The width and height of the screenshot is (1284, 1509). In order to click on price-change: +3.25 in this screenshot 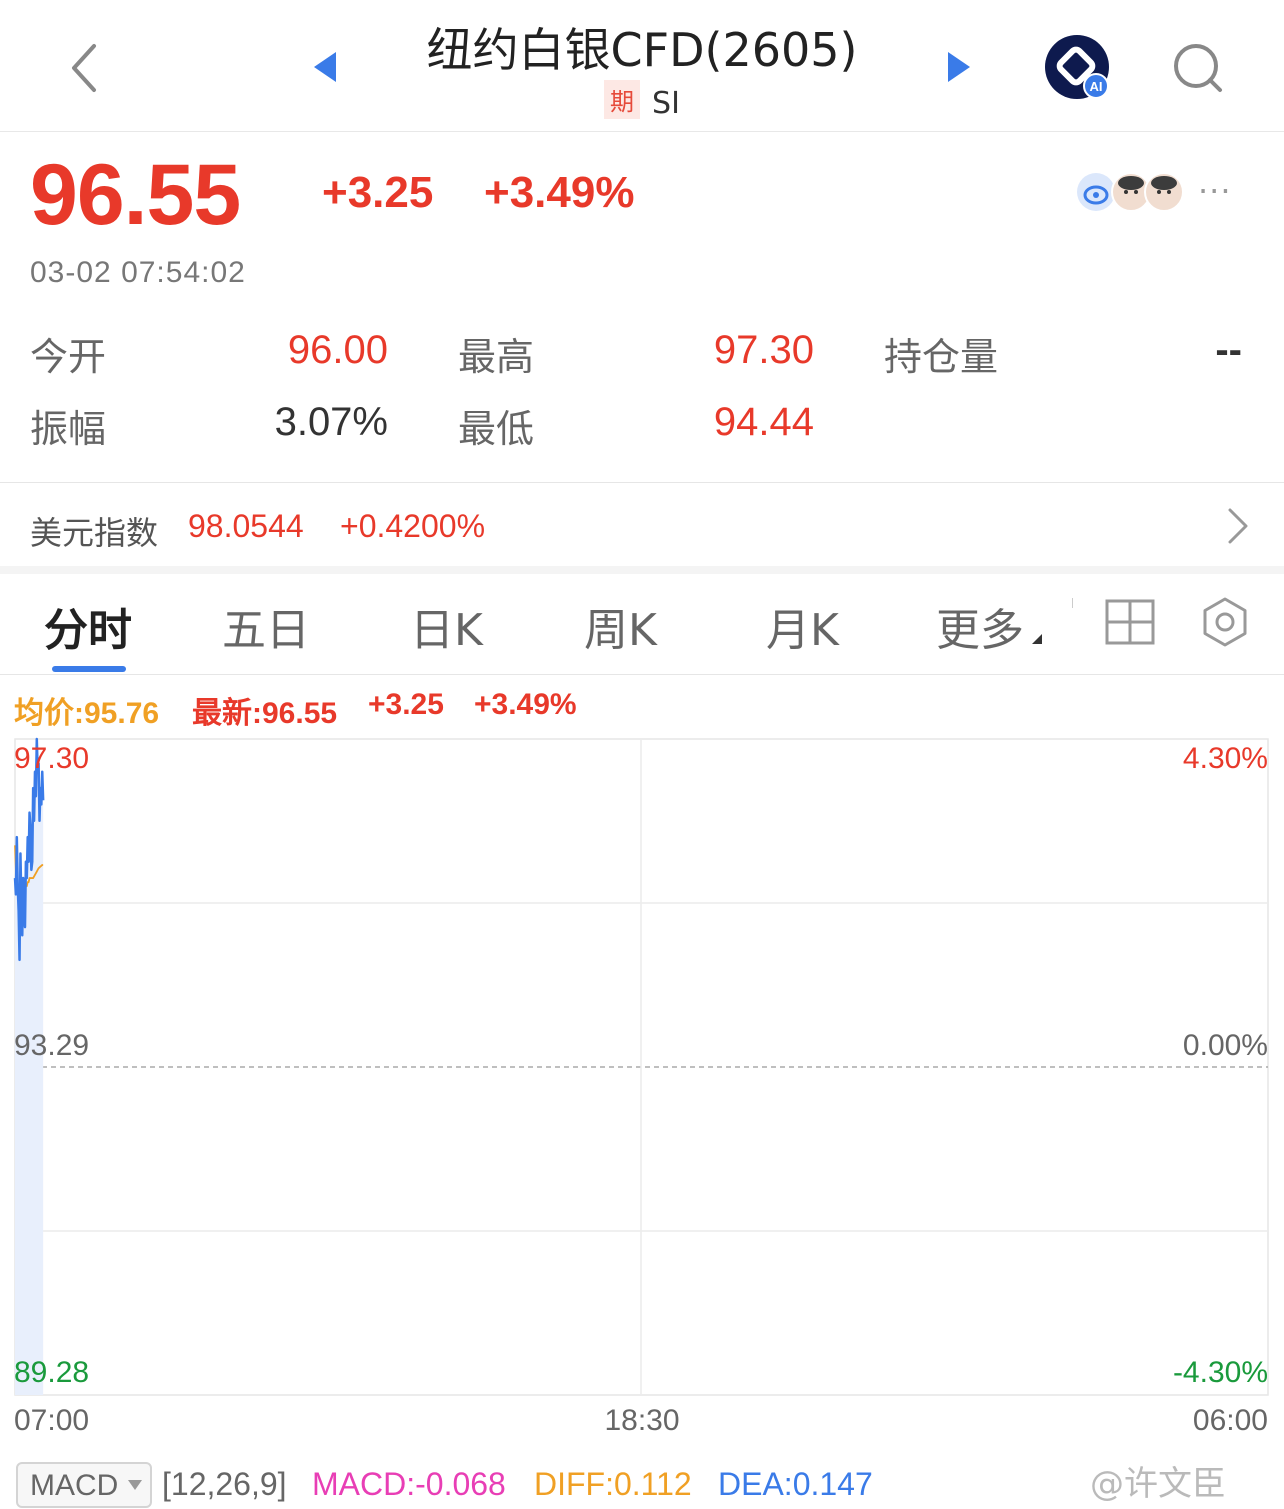, I will do `click(378, 192)`.